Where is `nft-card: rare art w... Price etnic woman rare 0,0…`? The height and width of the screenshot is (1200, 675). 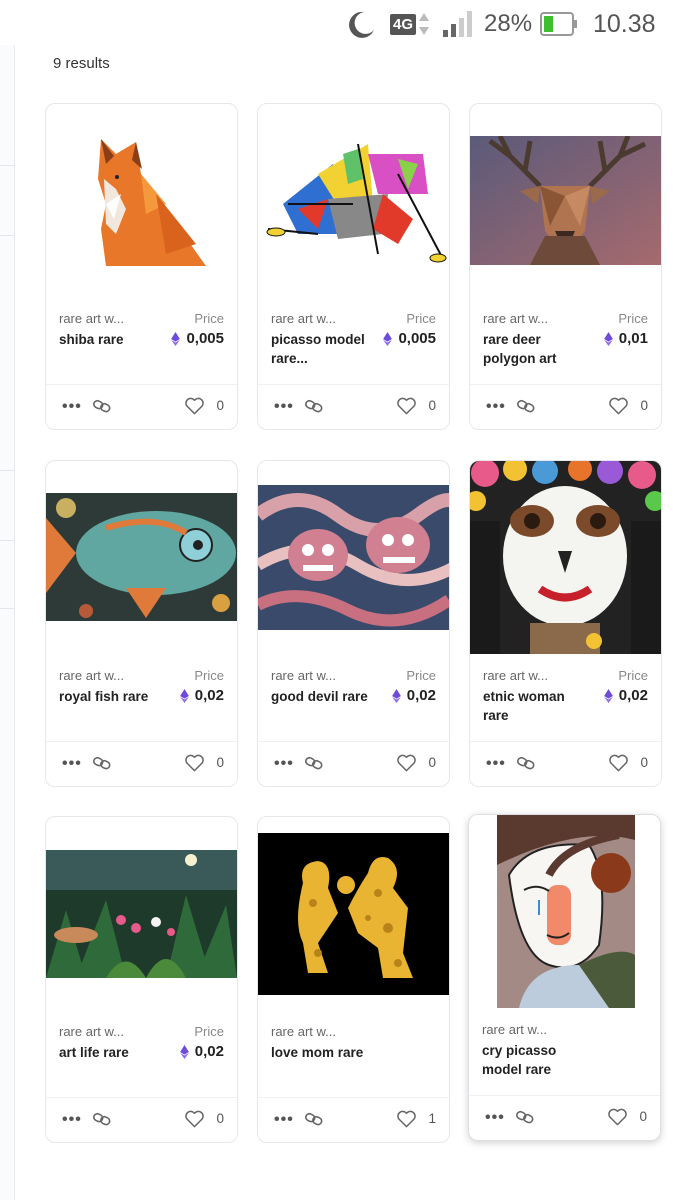 nft-card: rare art w... Price etnic woman rare 0,0… is located at coordinates (565, 623).